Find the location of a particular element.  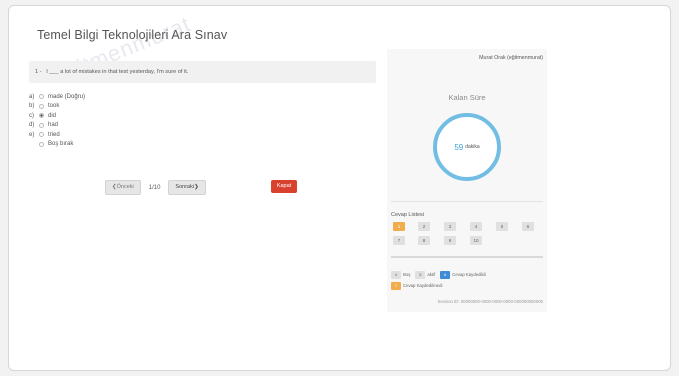

legend-row: 7 Cevap Kaydedilmedi is located at coordinates (438, 285).